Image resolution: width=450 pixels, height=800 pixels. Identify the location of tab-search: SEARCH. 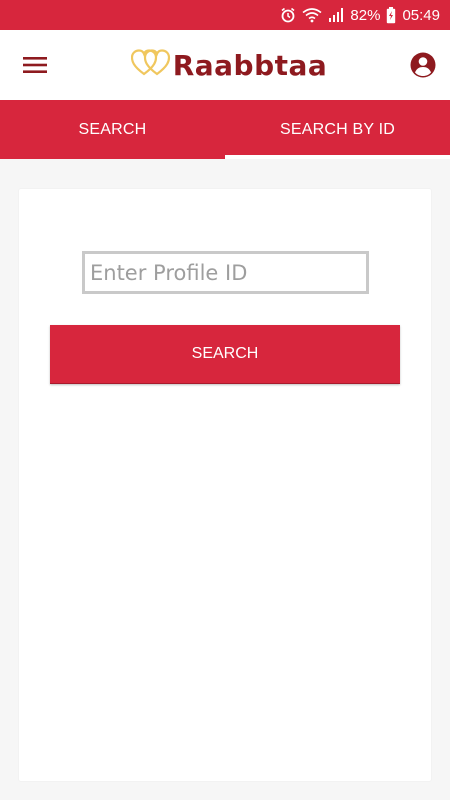
(112, 129).